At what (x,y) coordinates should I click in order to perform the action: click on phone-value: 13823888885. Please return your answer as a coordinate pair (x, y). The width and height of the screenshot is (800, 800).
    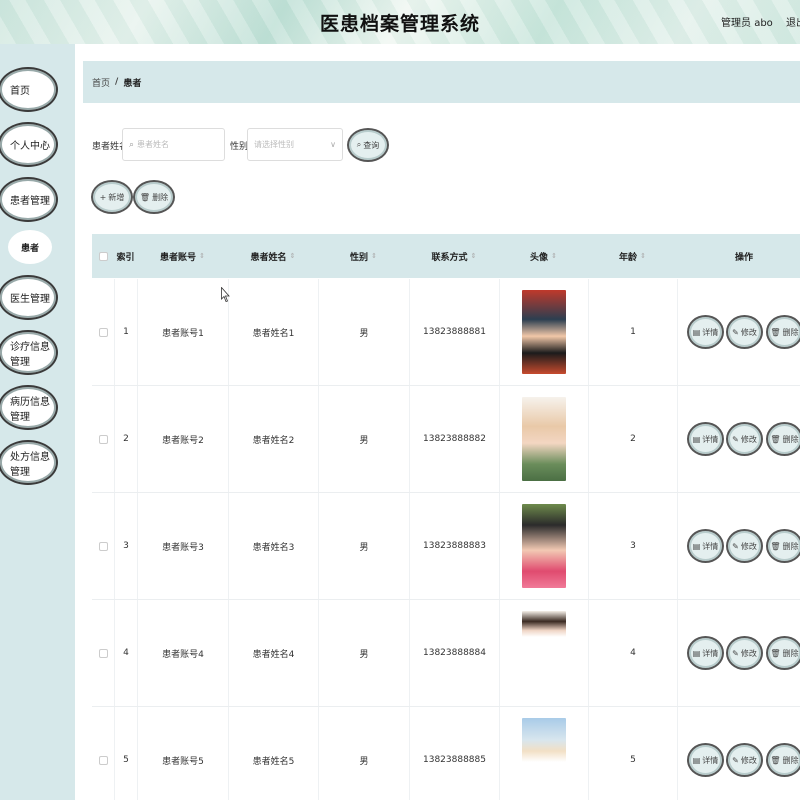
    Looking at the image, I should click on (454, 760).